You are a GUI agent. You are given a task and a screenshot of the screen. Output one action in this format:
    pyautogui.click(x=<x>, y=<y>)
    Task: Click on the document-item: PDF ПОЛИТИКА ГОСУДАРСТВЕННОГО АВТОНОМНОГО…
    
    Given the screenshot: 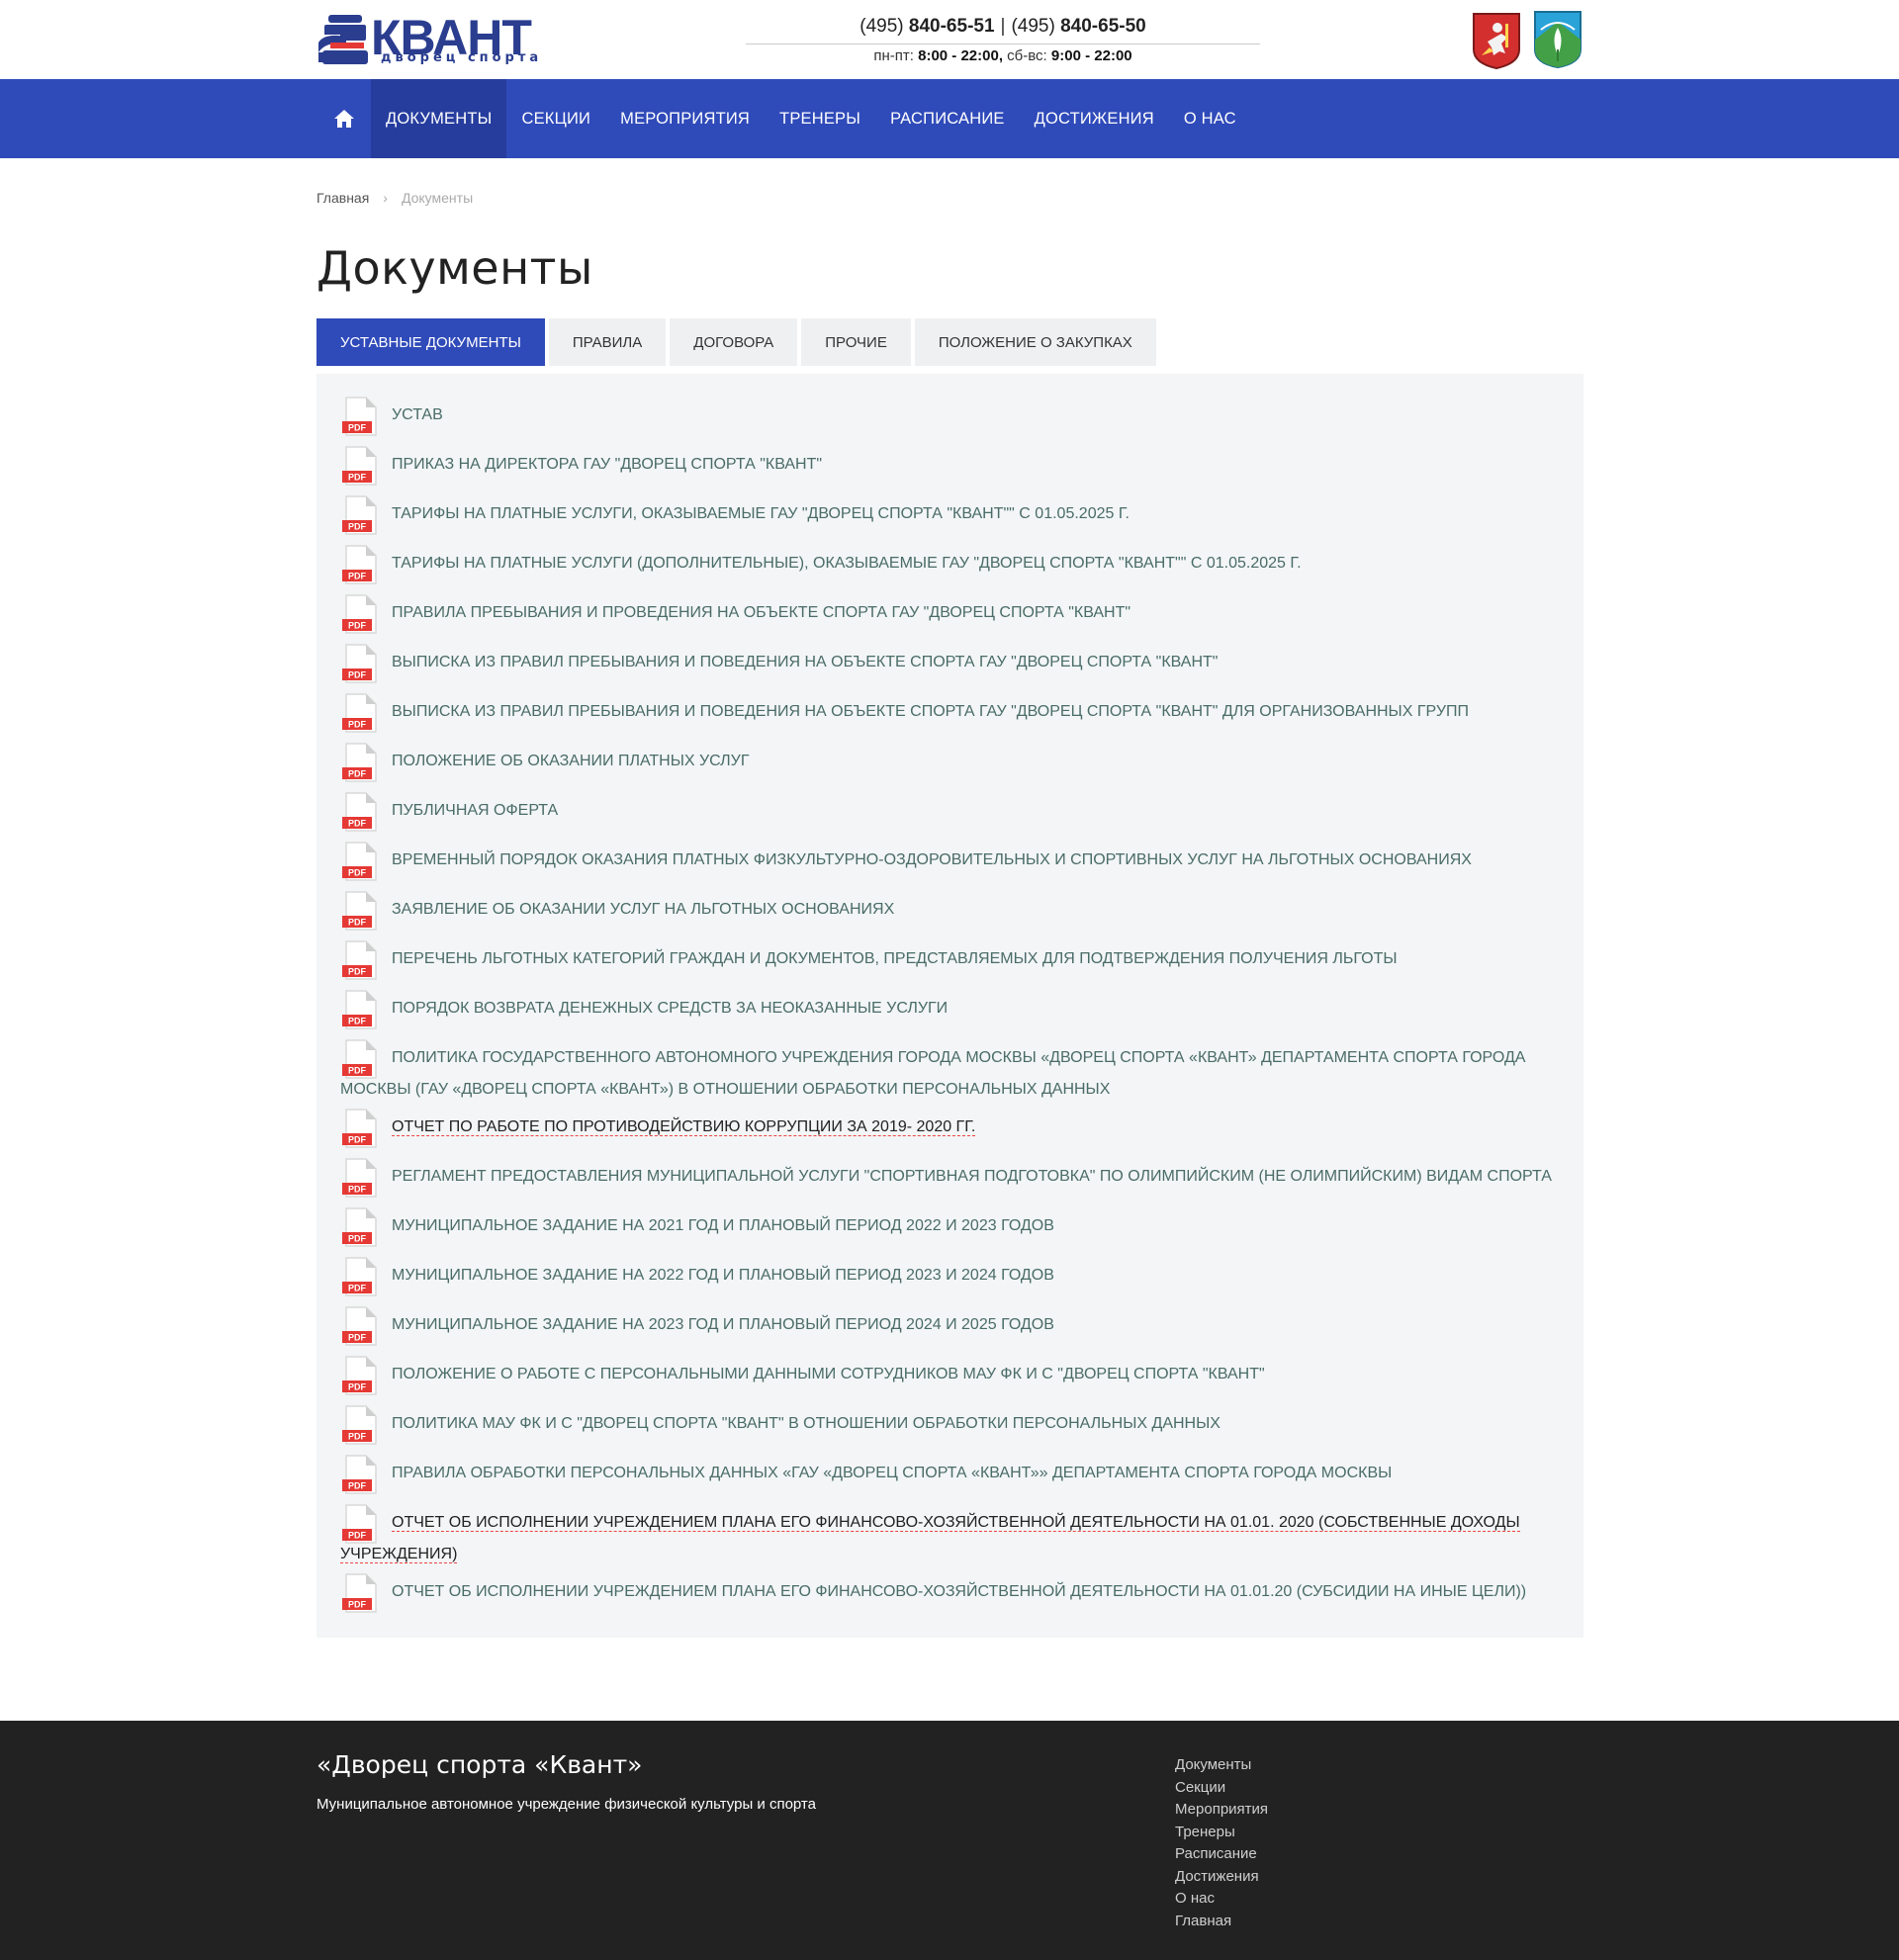 What is the action you would take?
    pyautogui.click(x=950, y=1071)
    